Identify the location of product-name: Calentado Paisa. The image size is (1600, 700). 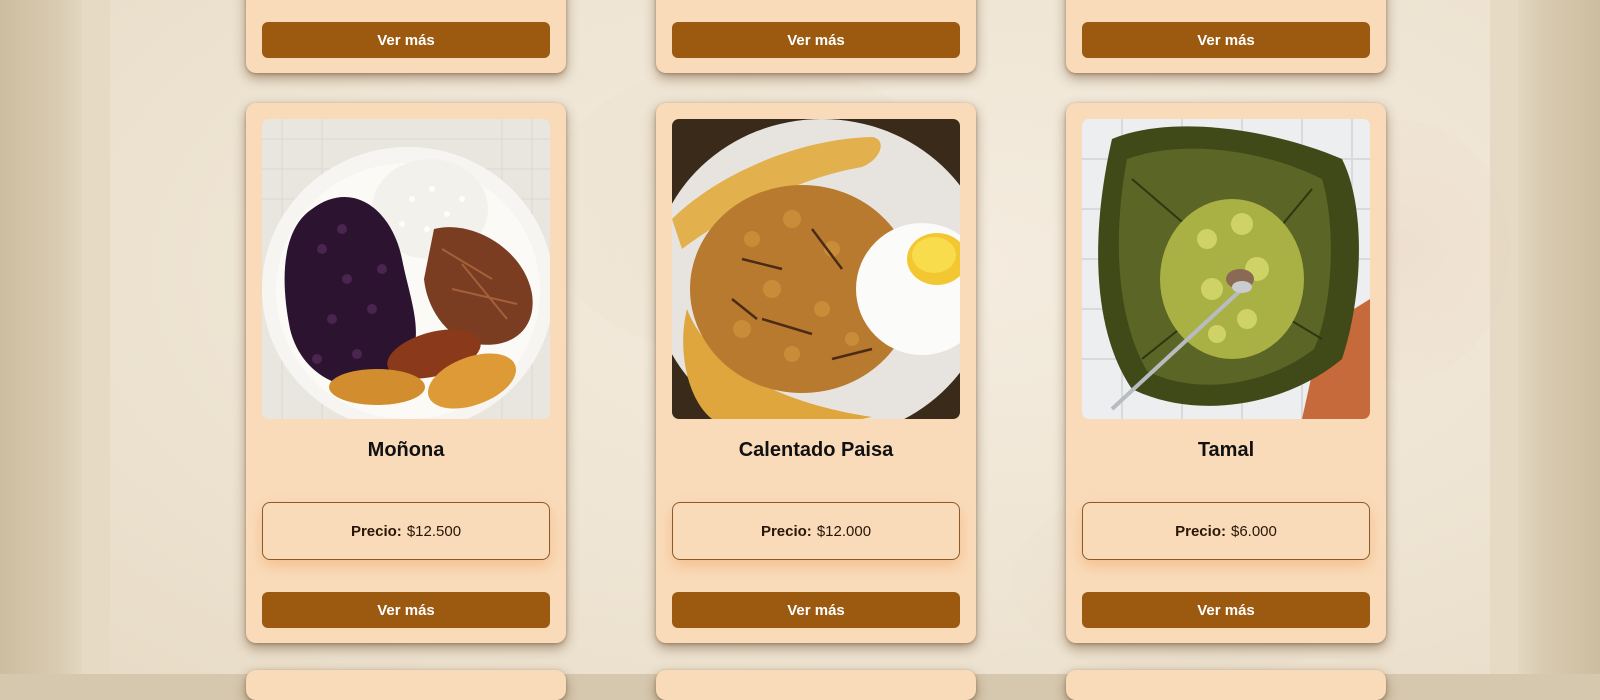
(816, 450).